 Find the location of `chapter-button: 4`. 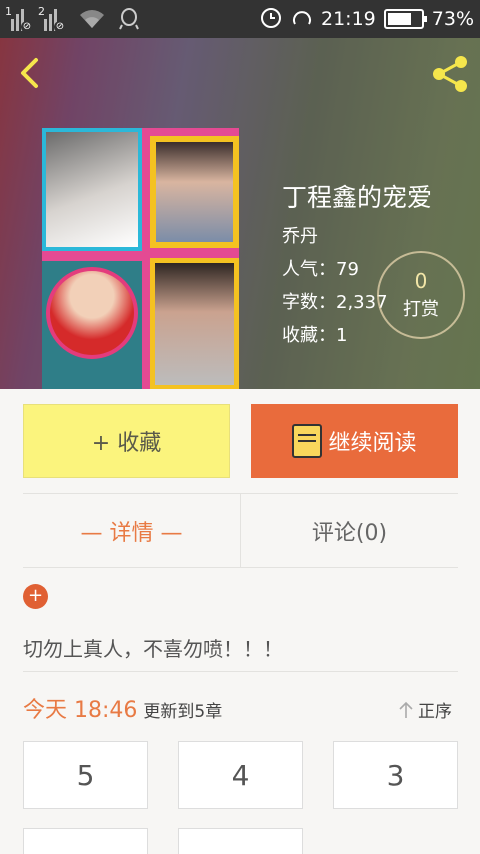

chapter-button: 4 is located at coordinates (240, 775).